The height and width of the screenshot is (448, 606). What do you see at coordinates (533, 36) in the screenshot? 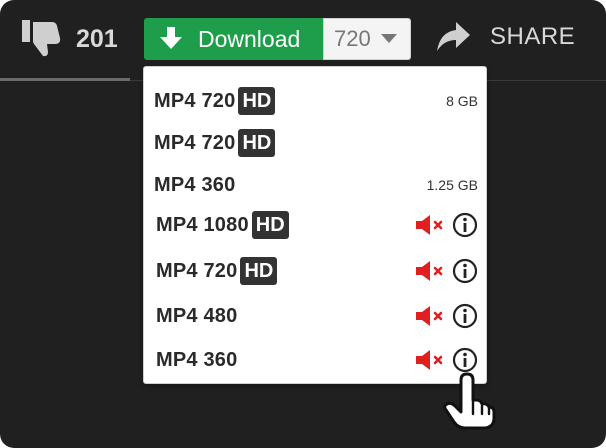
I see `share-label: SHARE` at bounding box center [533, 36].